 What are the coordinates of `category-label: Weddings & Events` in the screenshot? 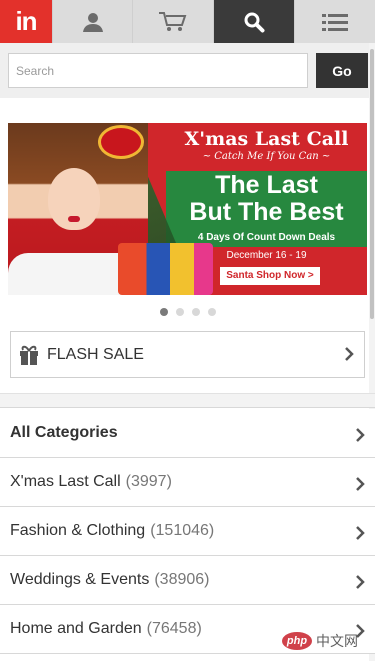 It's located at (80, 579).